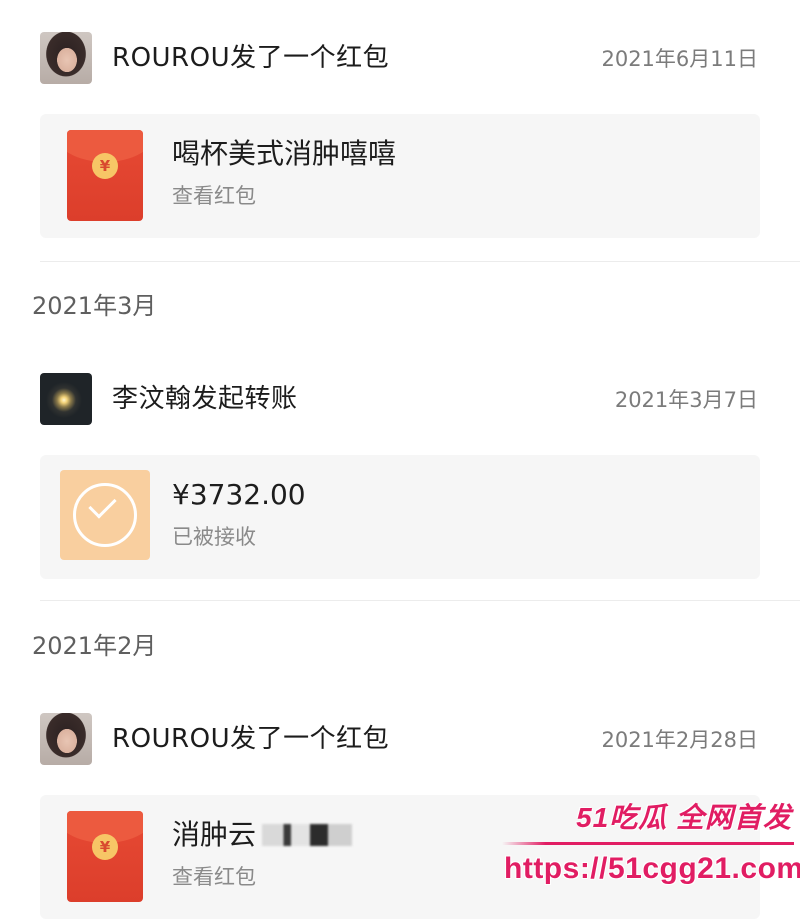 The height and width of the screenshot is (919, 800). I want to click on message-header: 李汶翰发起转账 2021年3月7日, so click(399, 399).